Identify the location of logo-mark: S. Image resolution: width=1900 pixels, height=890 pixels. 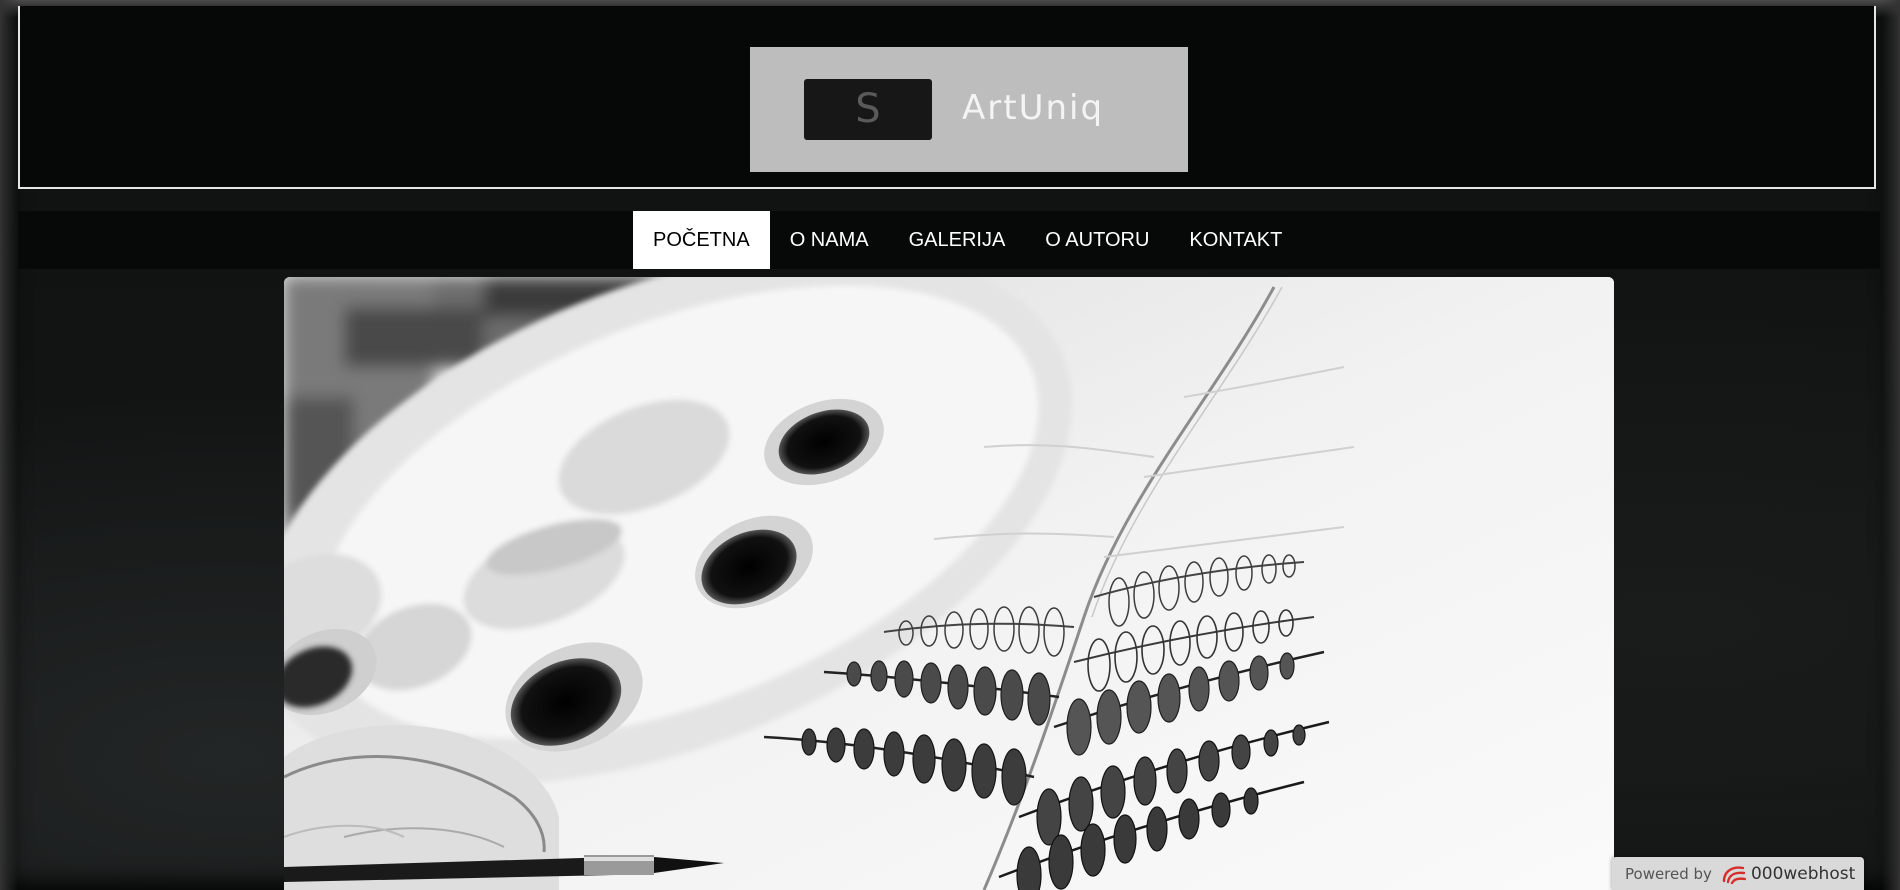
(868, 109).